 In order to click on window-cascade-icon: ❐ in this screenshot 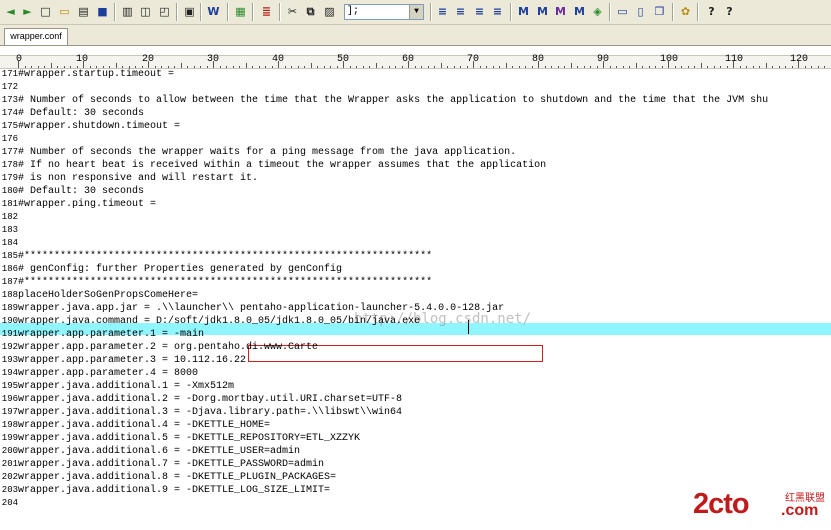, I will do `click(659, 11)`.